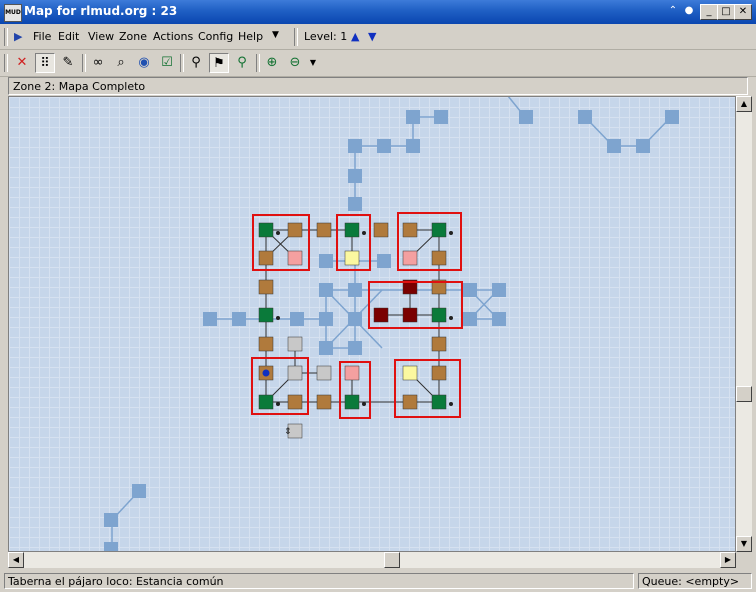 The image size is (756, 592). Describe the element at coordinates (728, 560) in the screenshot. I see `scroll-right-button: ▶` at that location.